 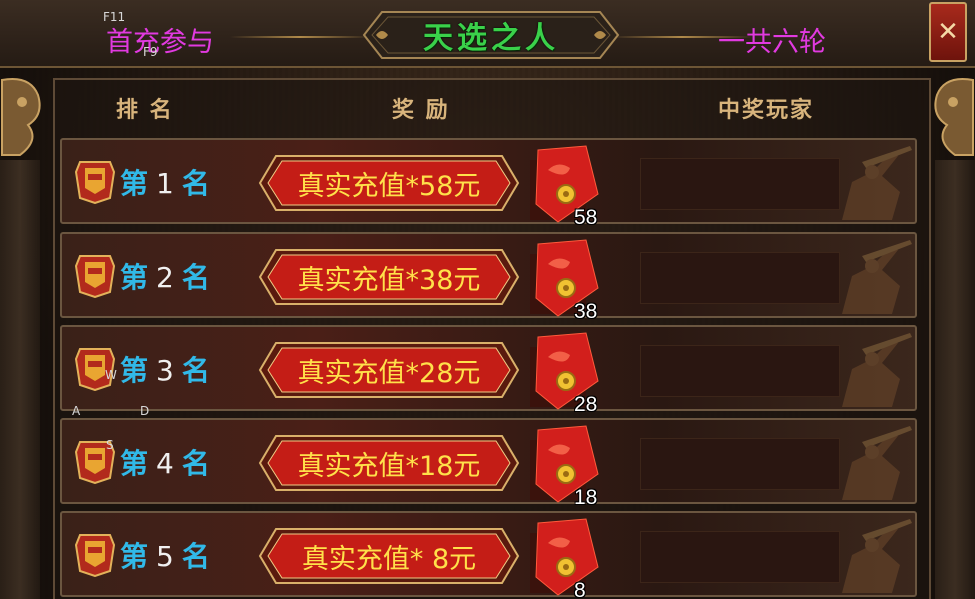 What do you see at coordinates (111, 375) in the screenshot?
I see `hotkey-w-hint: W` at bounding box center [111, 375].